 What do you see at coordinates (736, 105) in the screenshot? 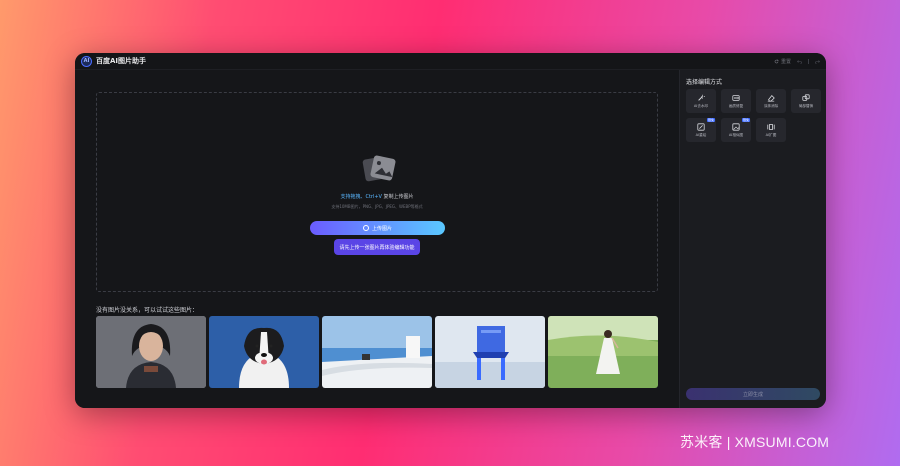
I see `tool-label: 画质修复` at bounding box center [736, 105].